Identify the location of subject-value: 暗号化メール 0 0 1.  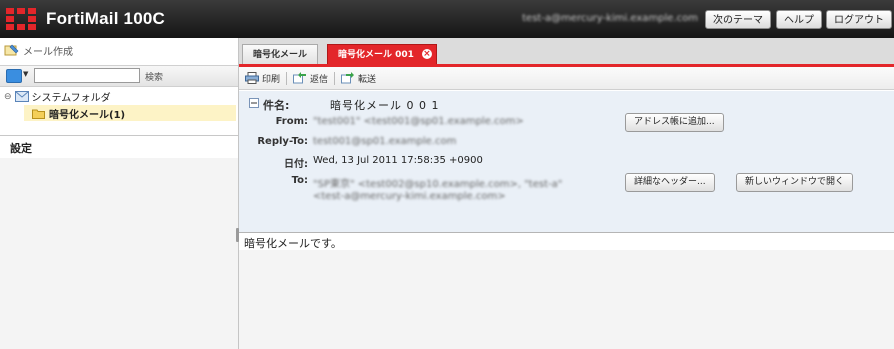
(385, 105).